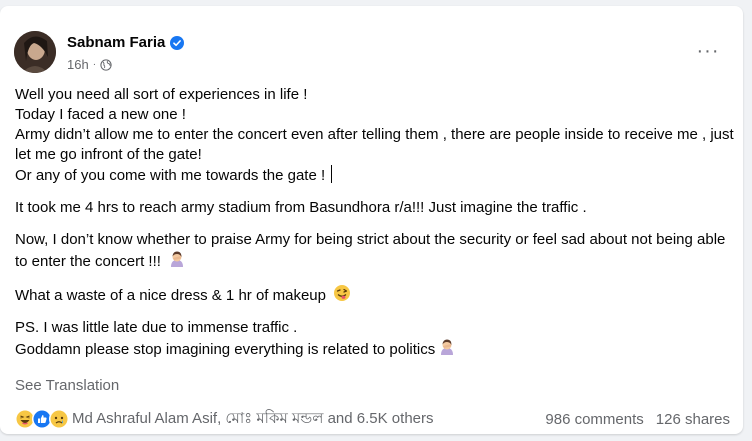  What do you see at coordinates (78, 64) in the screenshot?
I see `post-timestamp: 16h` at bounding box center [78, 64].